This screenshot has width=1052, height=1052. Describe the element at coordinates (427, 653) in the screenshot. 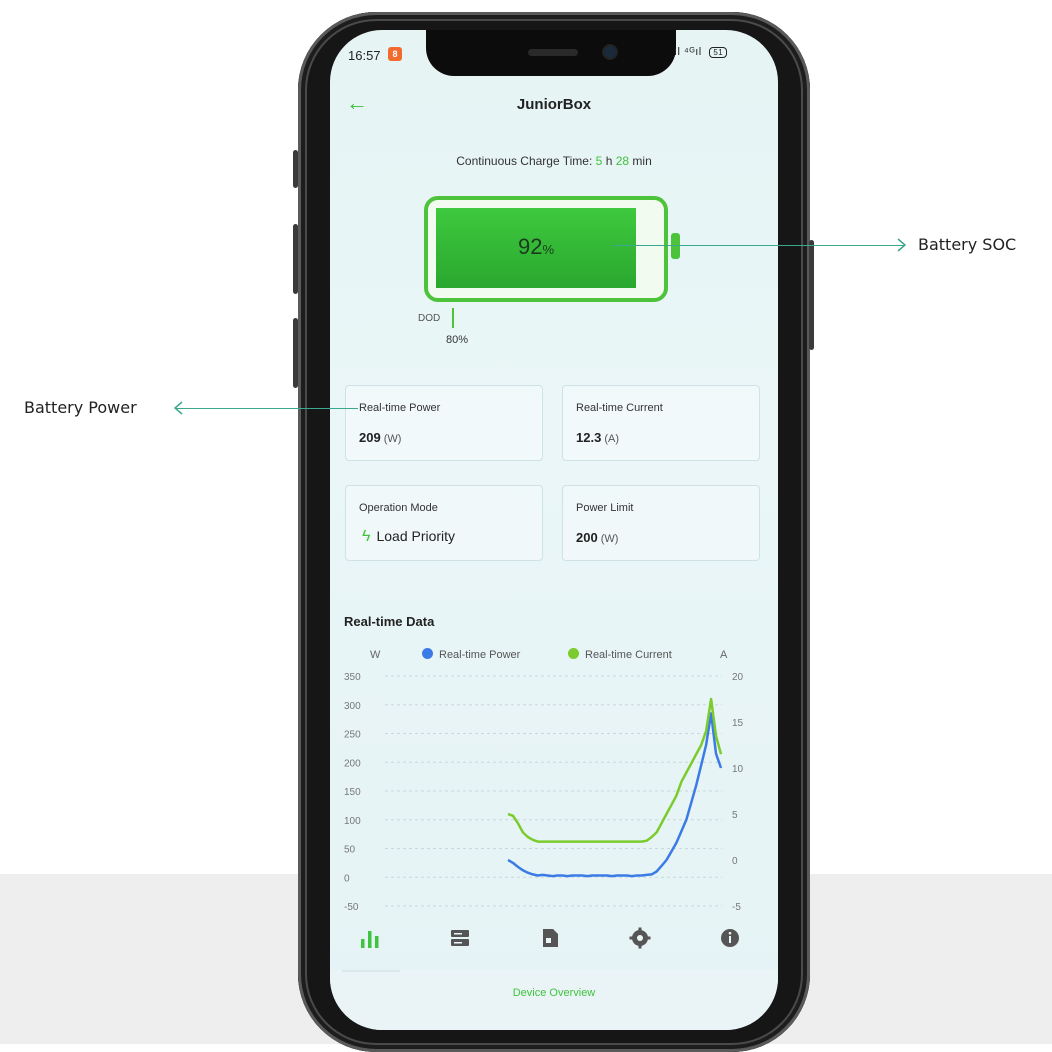

I see `legend-dot-power` at that location.